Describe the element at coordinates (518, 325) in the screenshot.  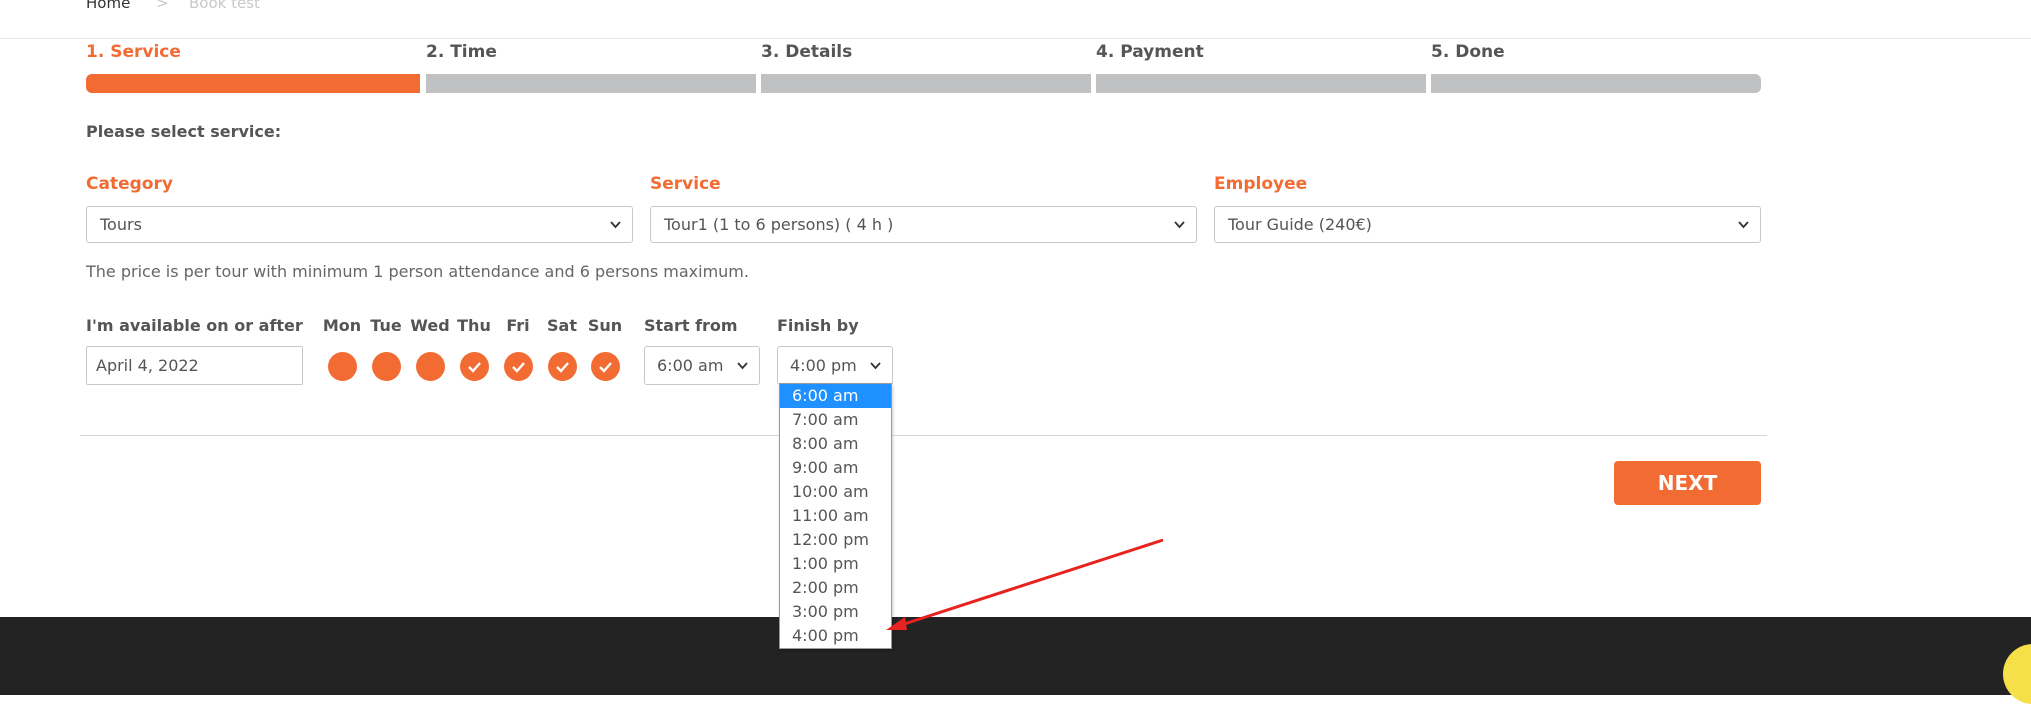
I see `day-label-fri: Fri` at that location.